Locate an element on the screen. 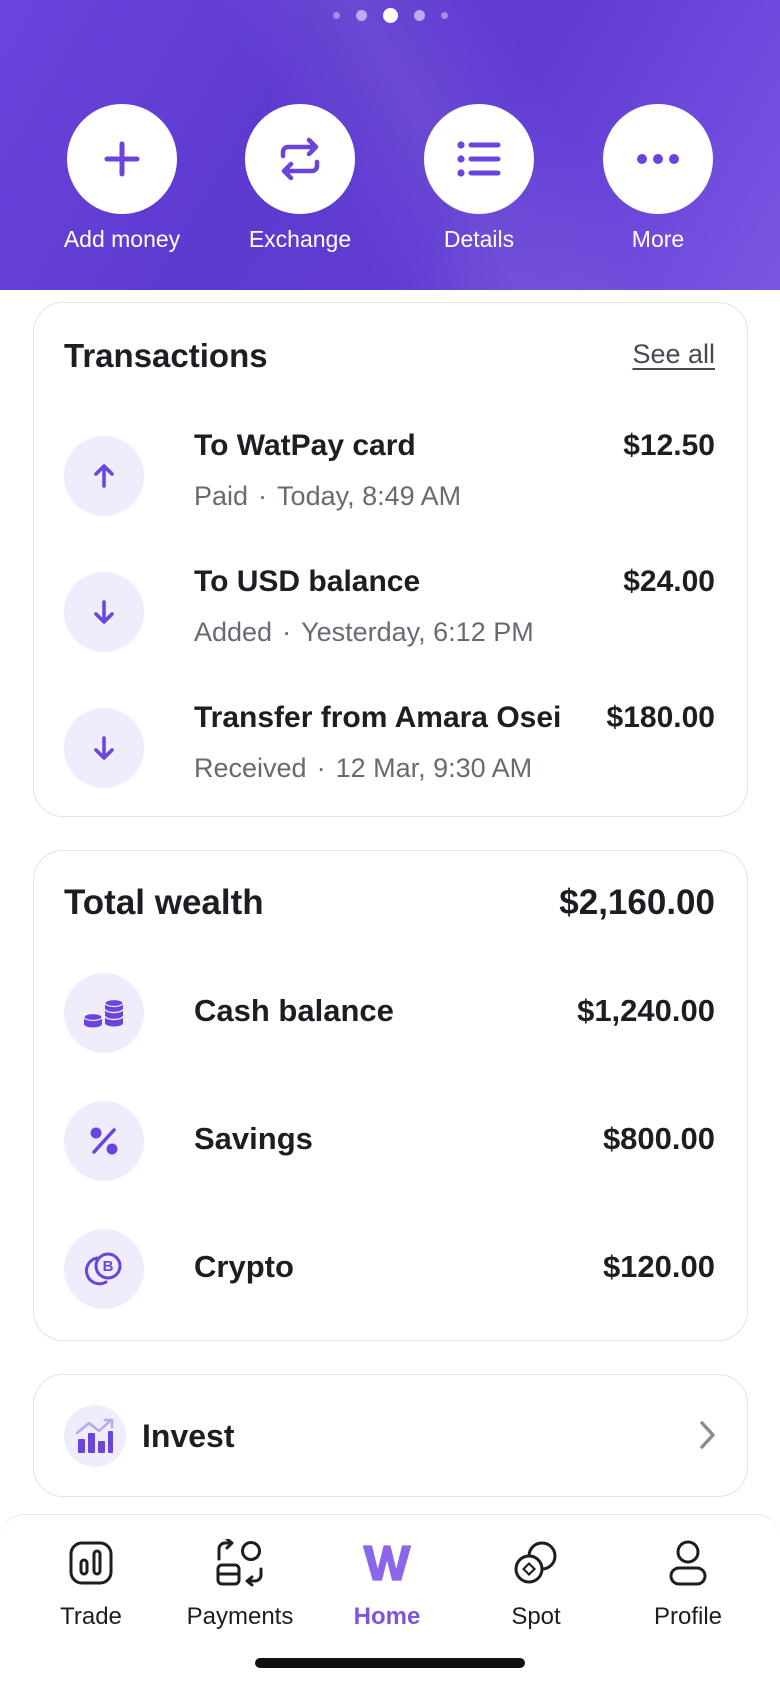 This screenshot has height=1688, width=780. details-label: Details is located at coordinates (479, 239).